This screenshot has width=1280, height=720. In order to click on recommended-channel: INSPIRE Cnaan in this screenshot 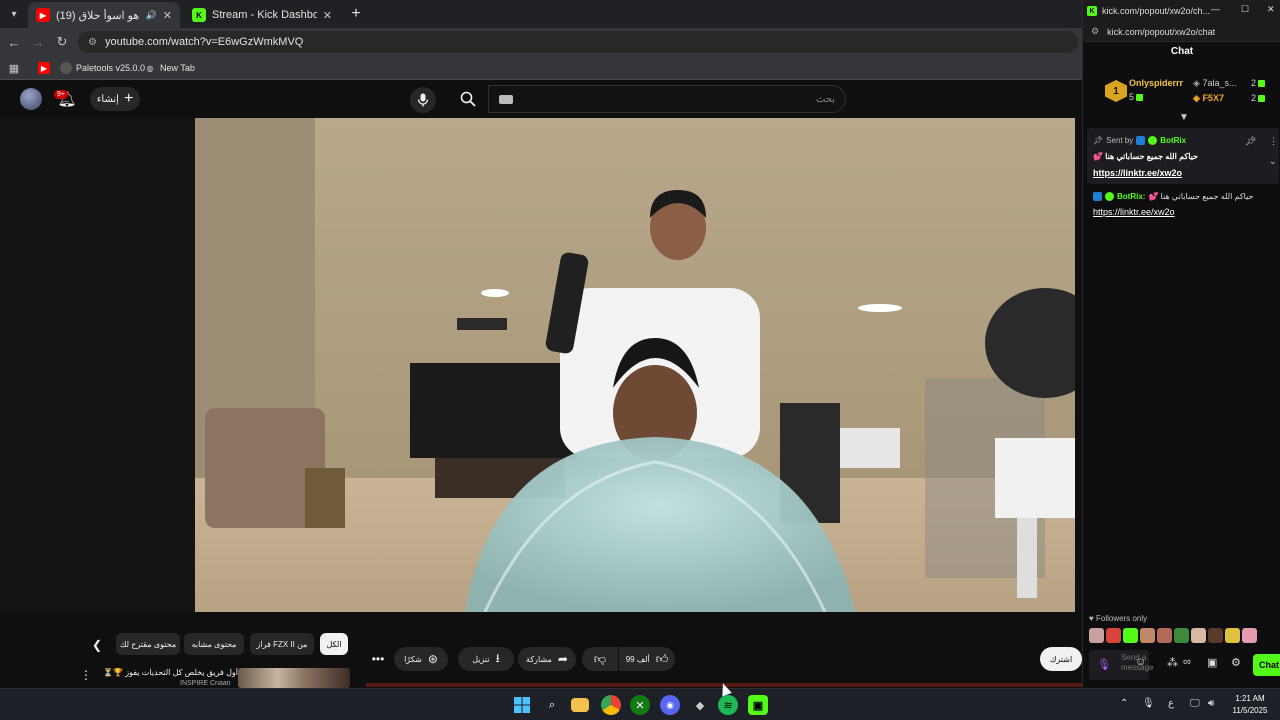, I will do `click(205, 683)`.